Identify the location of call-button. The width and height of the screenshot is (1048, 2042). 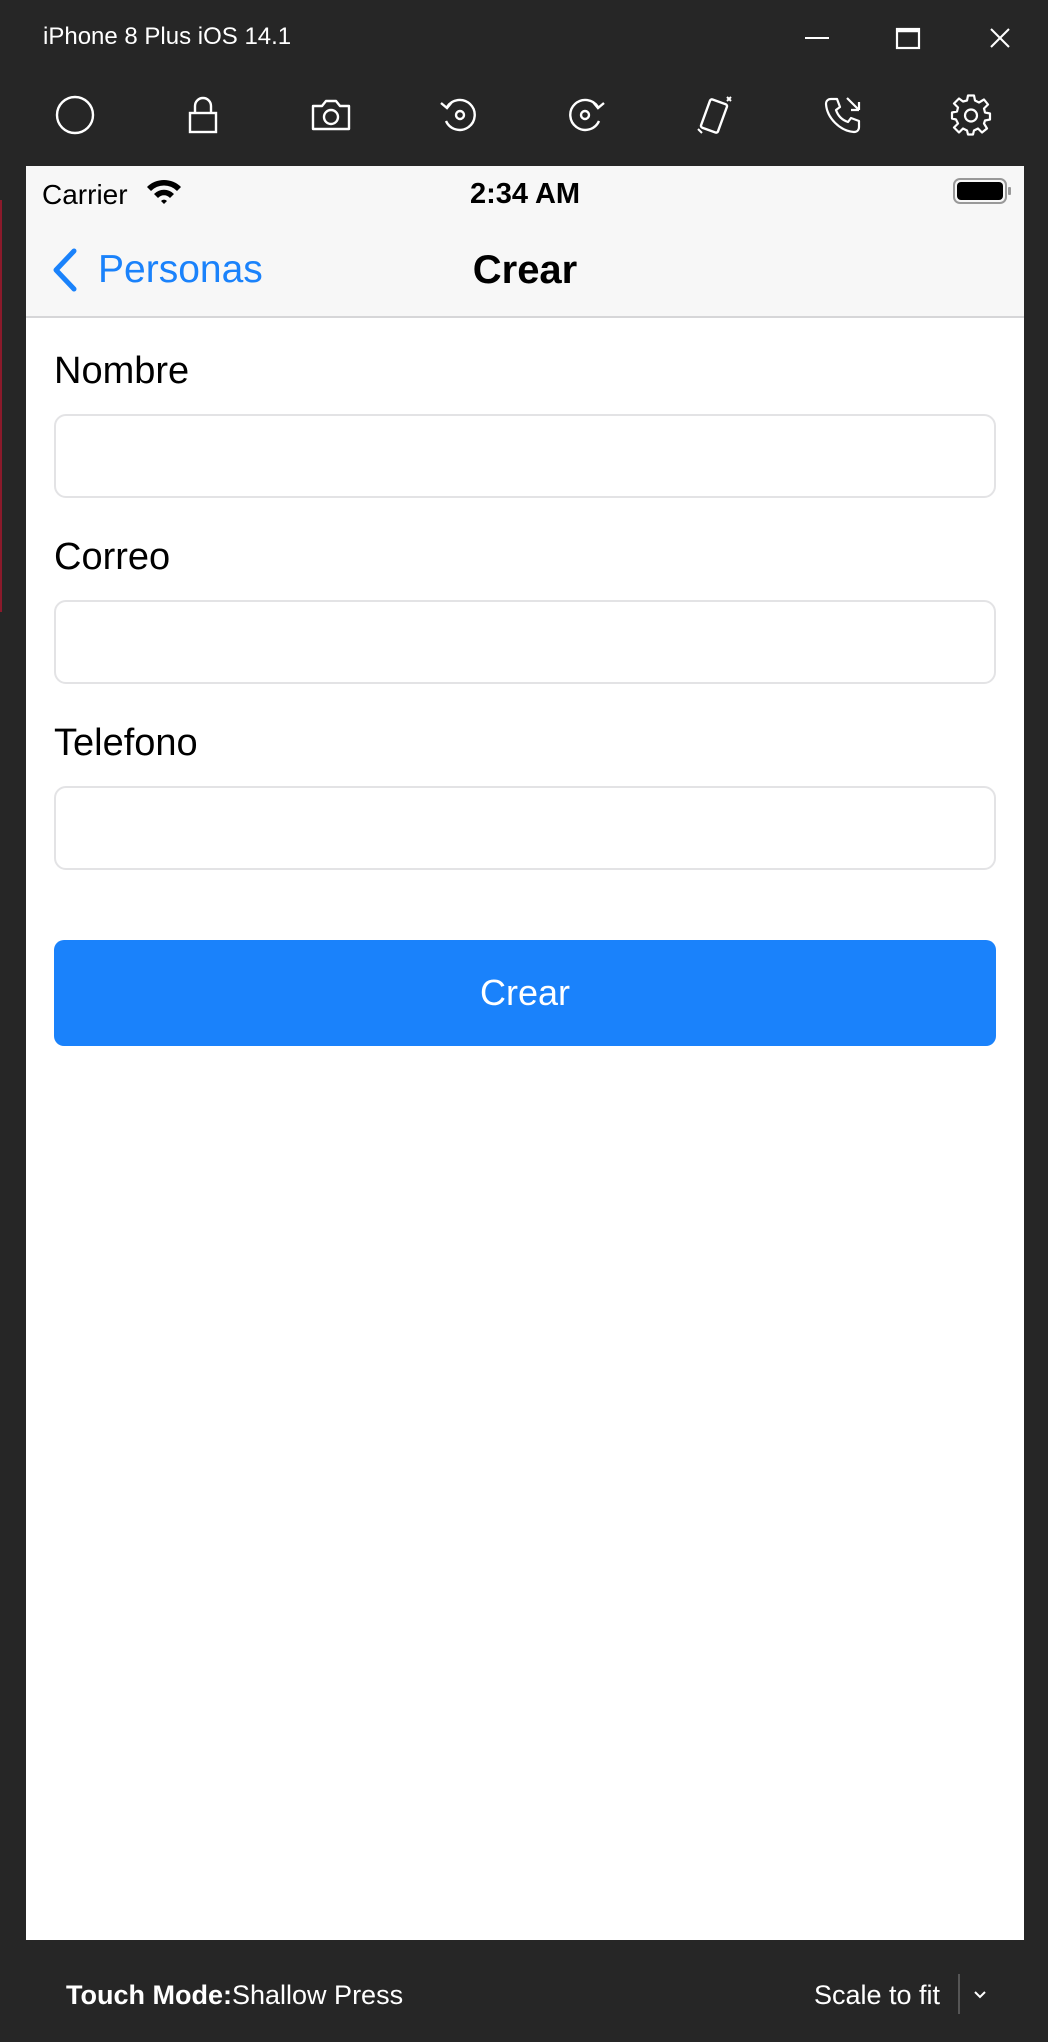
(843, 115).